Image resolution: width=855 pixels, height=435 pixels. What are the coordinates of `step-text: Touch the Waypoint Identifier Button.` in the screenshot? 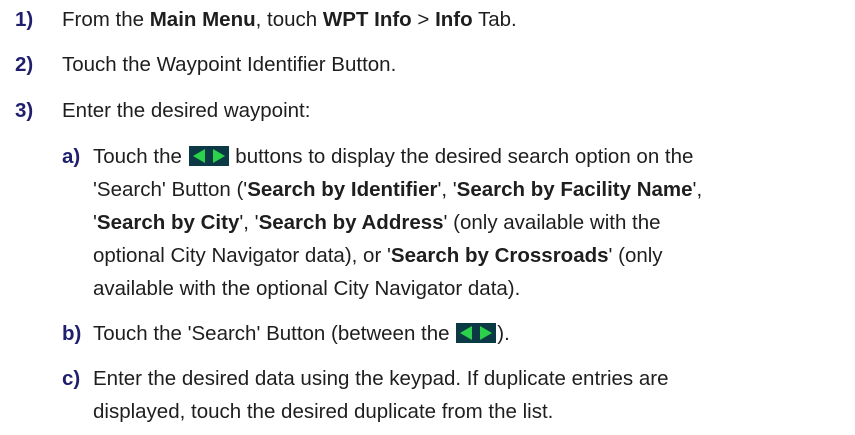 It's located at (229, 64).